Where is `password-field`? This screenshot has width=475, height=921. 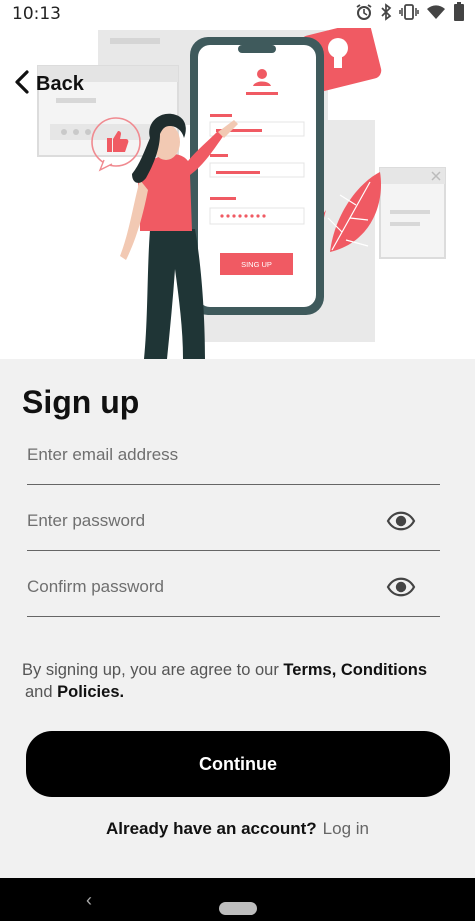 password-field is located at coordinates (197, 521).